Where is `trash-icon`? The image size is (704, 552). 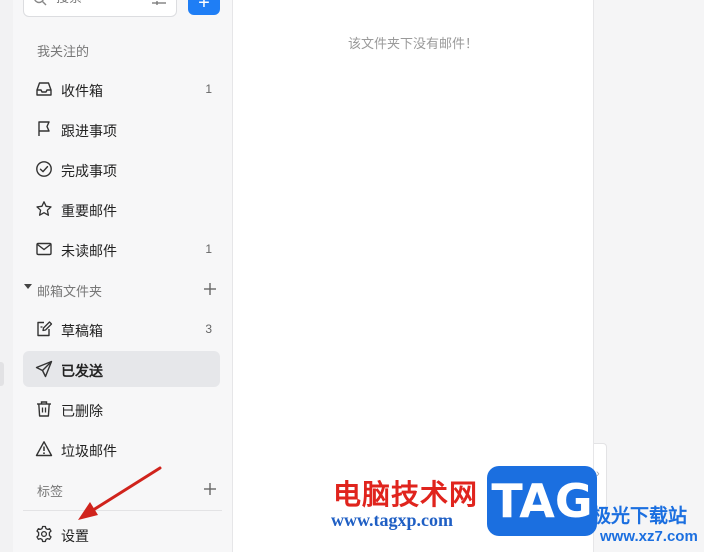
trash-icon is located at coordinates (44, 409).